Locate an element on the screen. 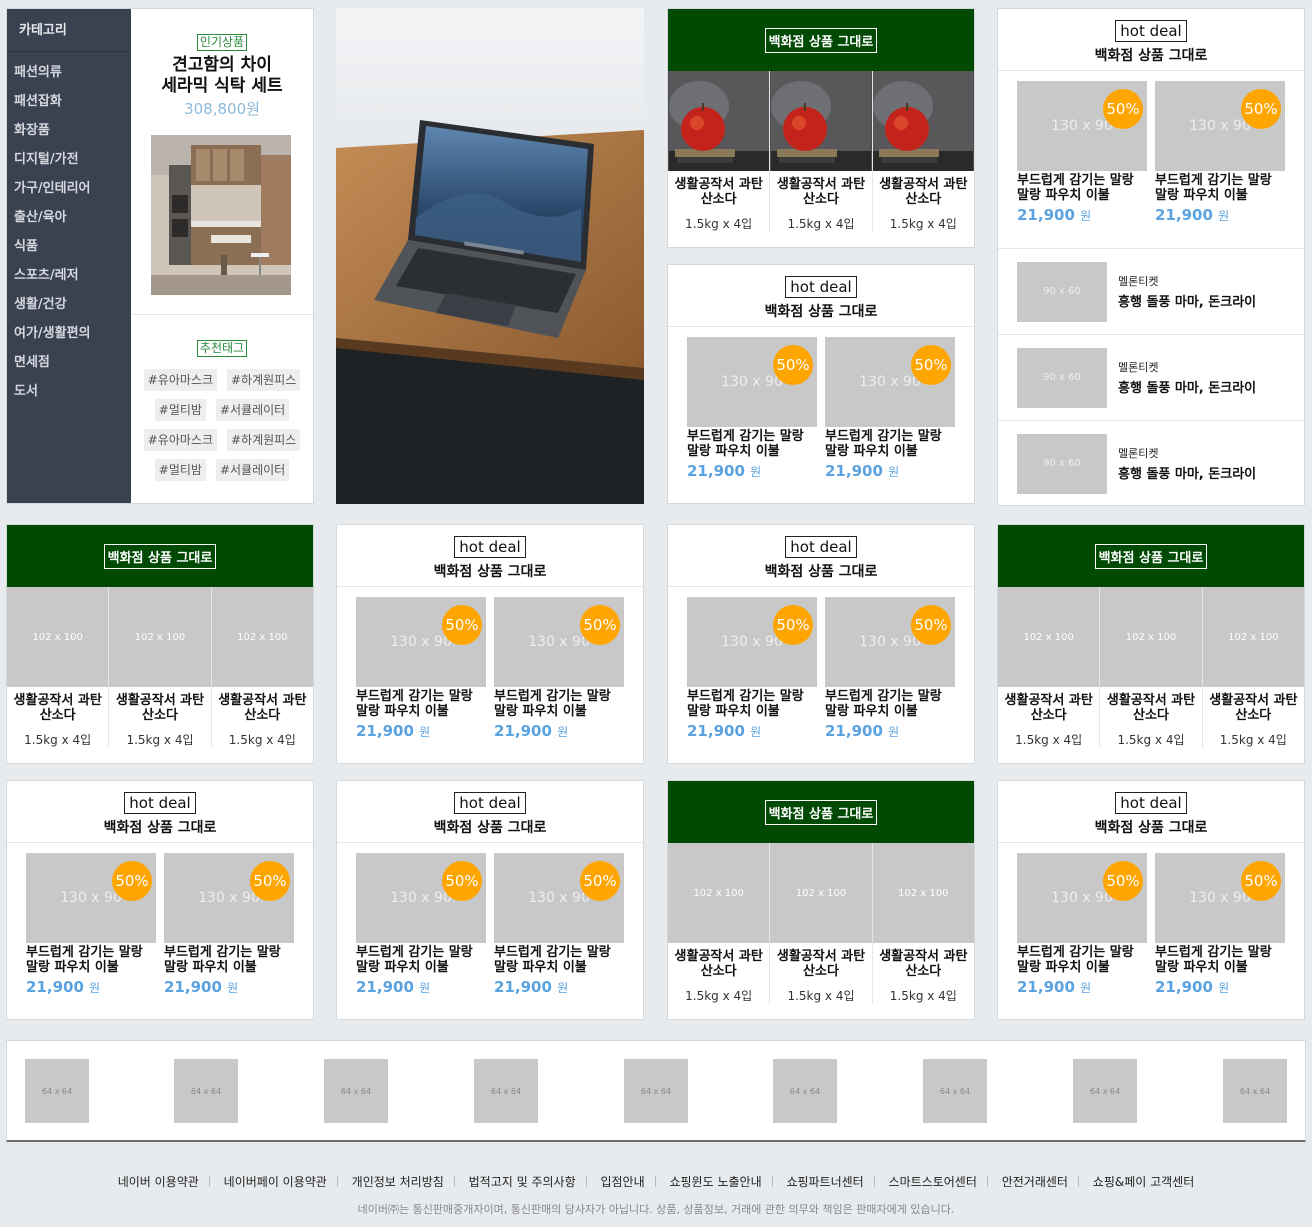  product-name-line2: 말랑 파우치 이불 is located at coordinates (402, 711).